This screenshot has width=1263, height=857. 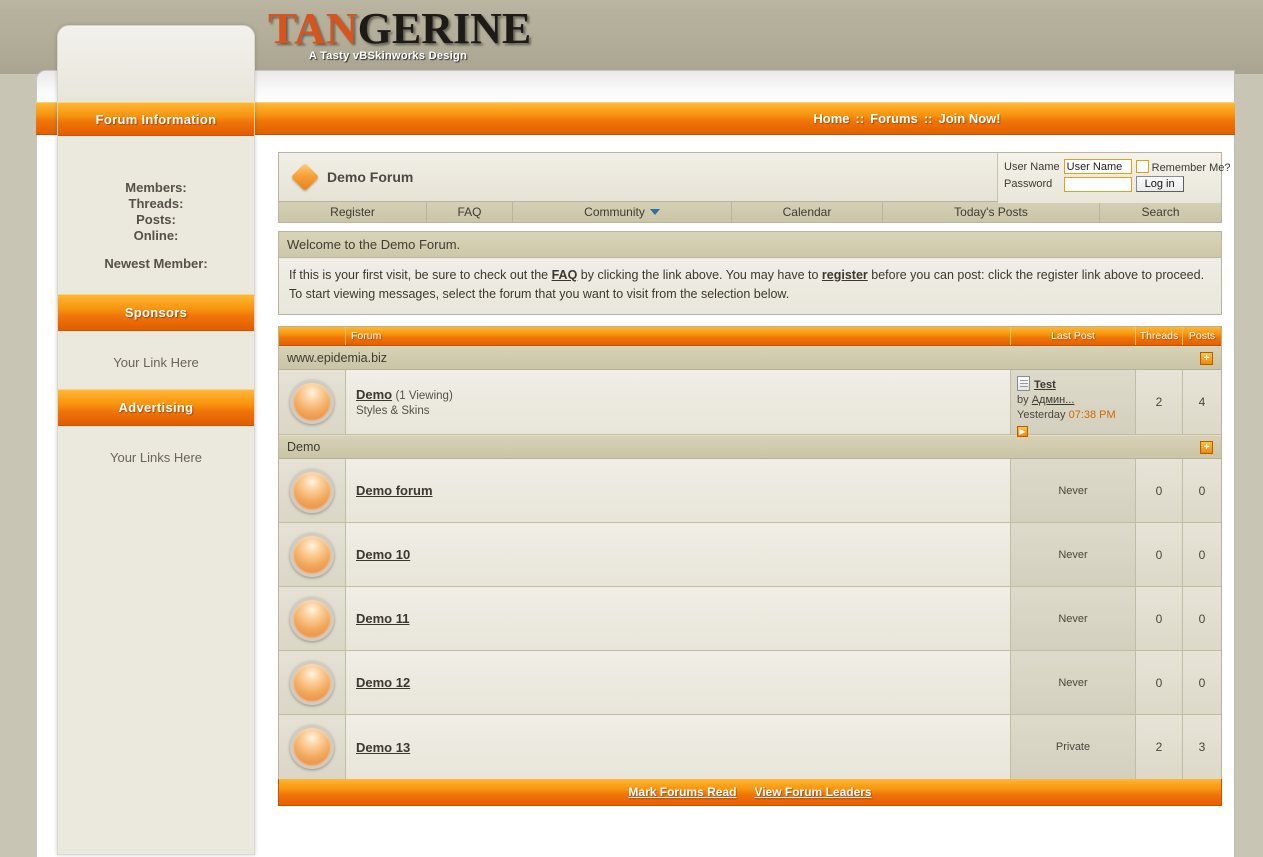 I want to click on forum-table-header: Forum Last Post Threads Posts, so click(x=750, y=336).